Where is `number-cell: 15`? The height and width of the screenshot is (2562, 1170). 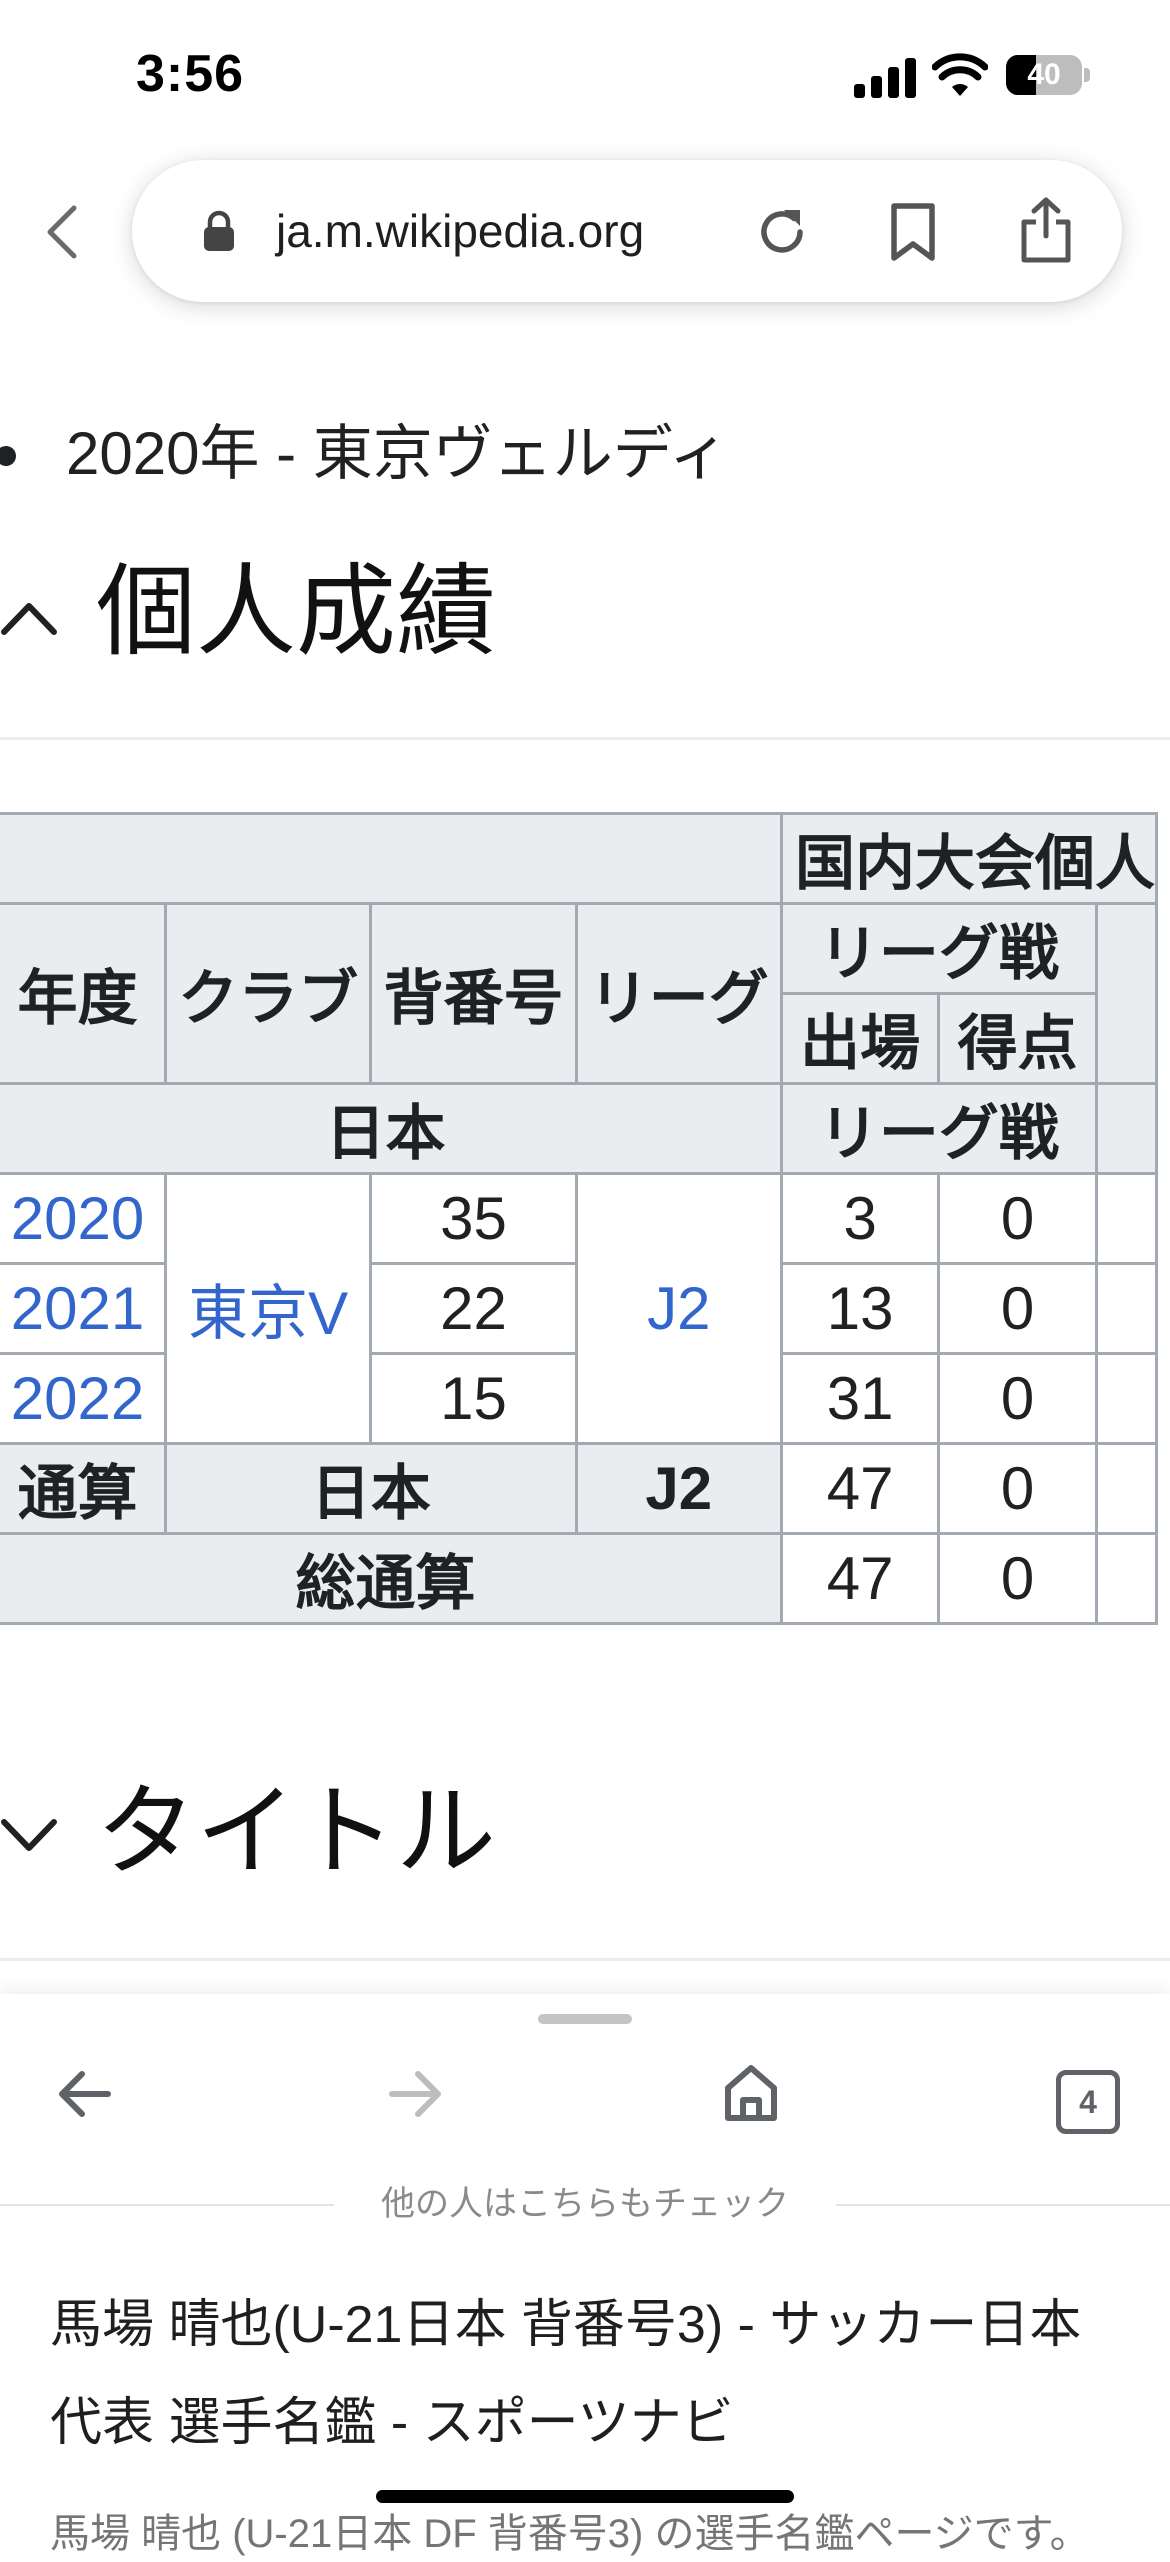
number-cell: 15 is located at coordinates (473, 1398).